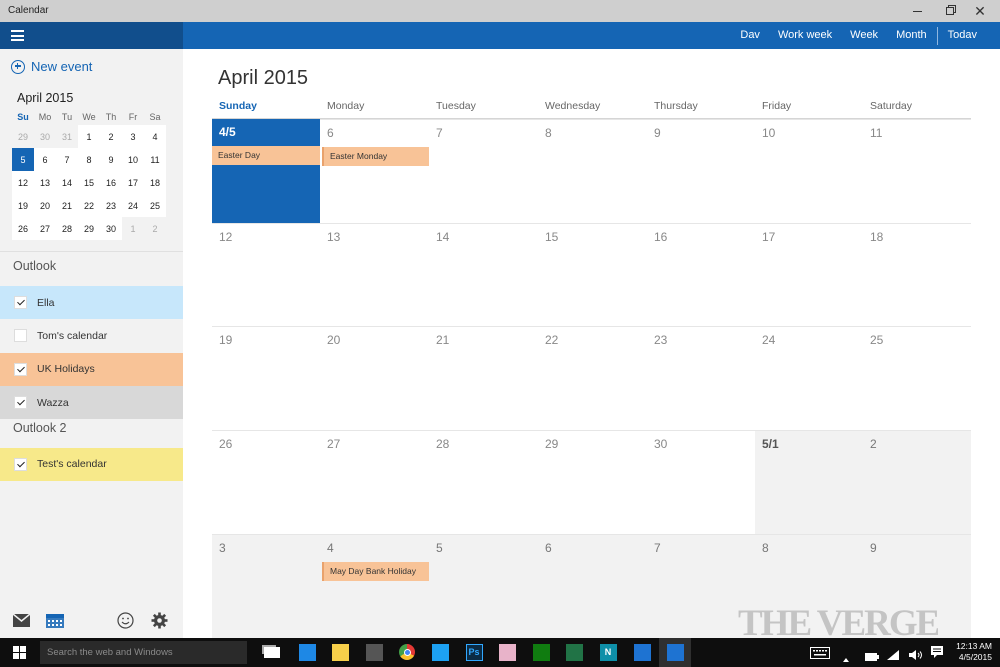  I want to click on taskbar-clock: 12:13 AM 4/5/2015, so click(974, 652).